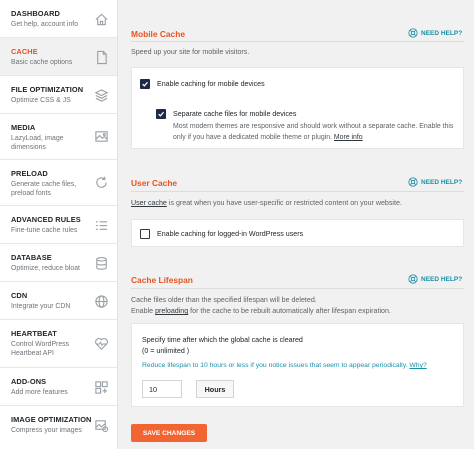 The height and width of the screenshot is (449, 474). I want to click on mobile-cache-intro: Speed up your site for mobile visitors., so click(190, 52).